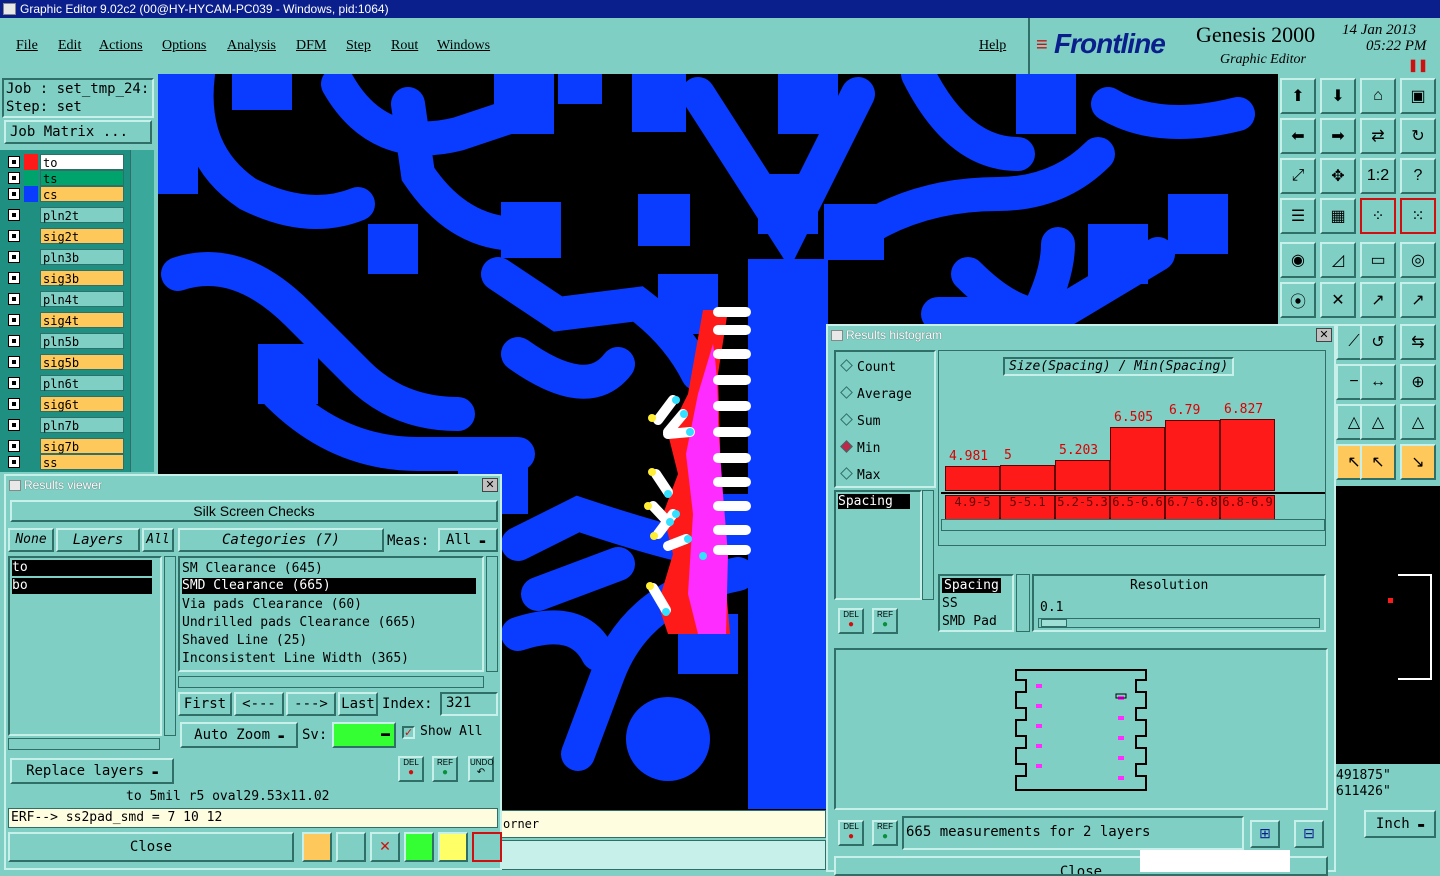  What do you see at coordinates (969, 621) in the screenshot?
I see `list-item: SMD Pad` at bounding box center [969, 621].